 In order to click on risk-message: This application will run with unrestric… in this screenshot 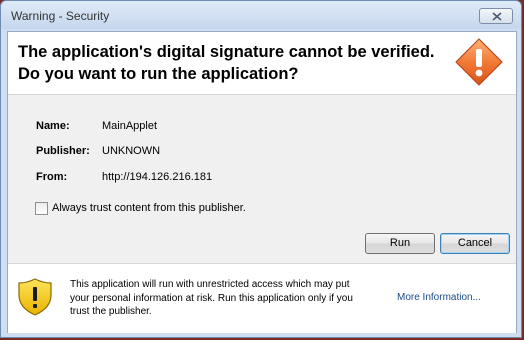, I will do `click(225, 298)`.